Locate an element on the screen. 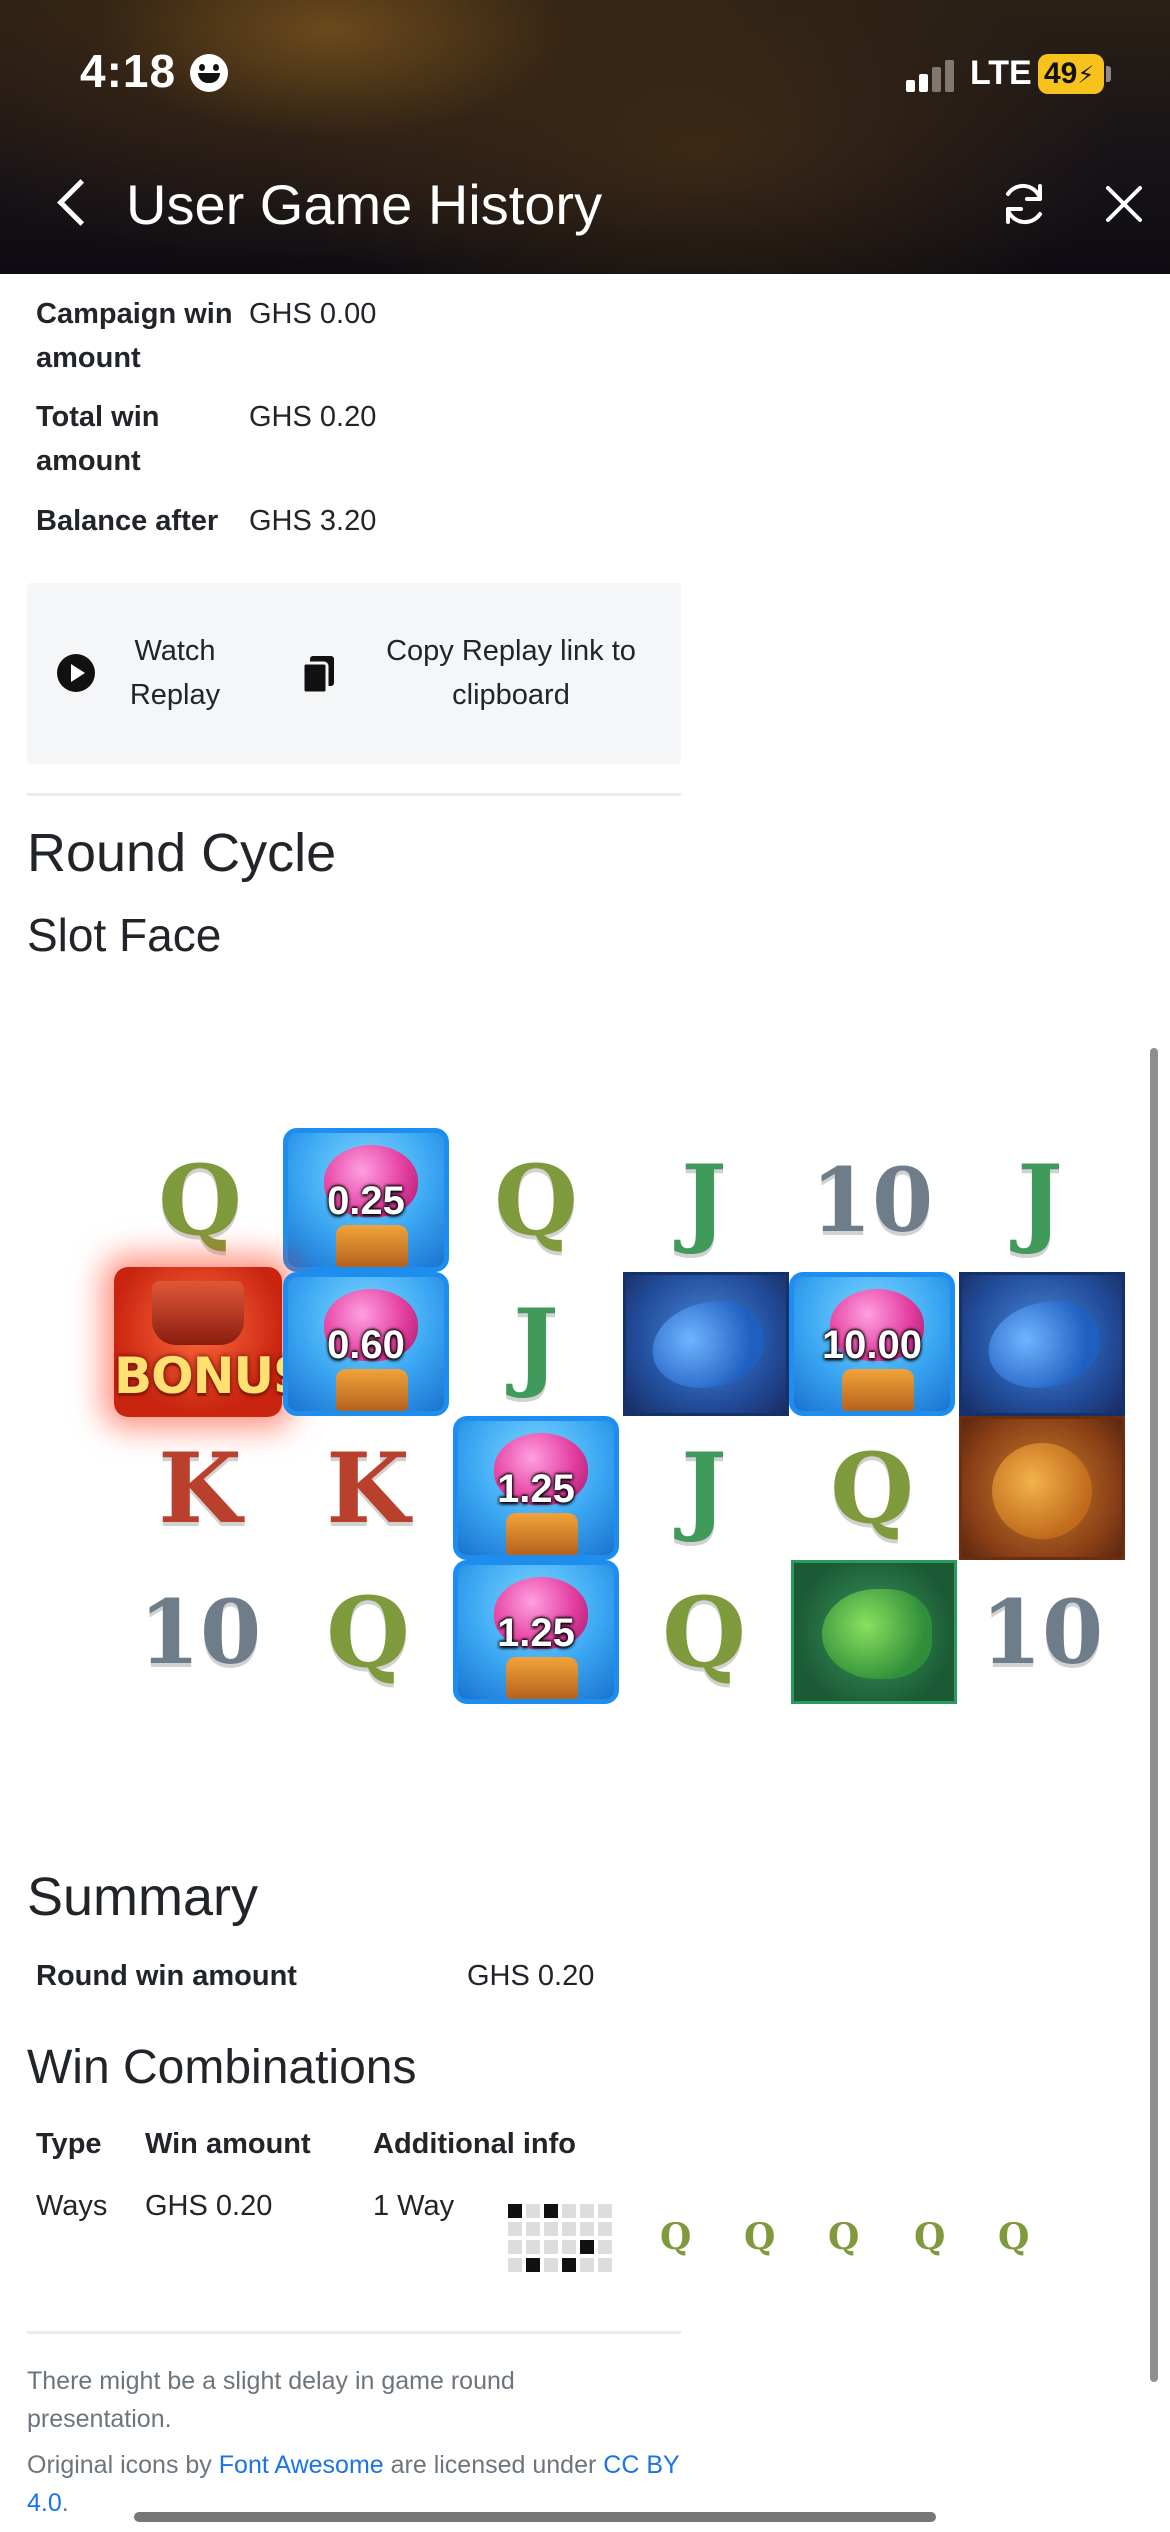 This screenshot has height=2532, width=1170. copy-replay-link-button: Copy Replay link to clipboard is located at coordinates (511, 673).